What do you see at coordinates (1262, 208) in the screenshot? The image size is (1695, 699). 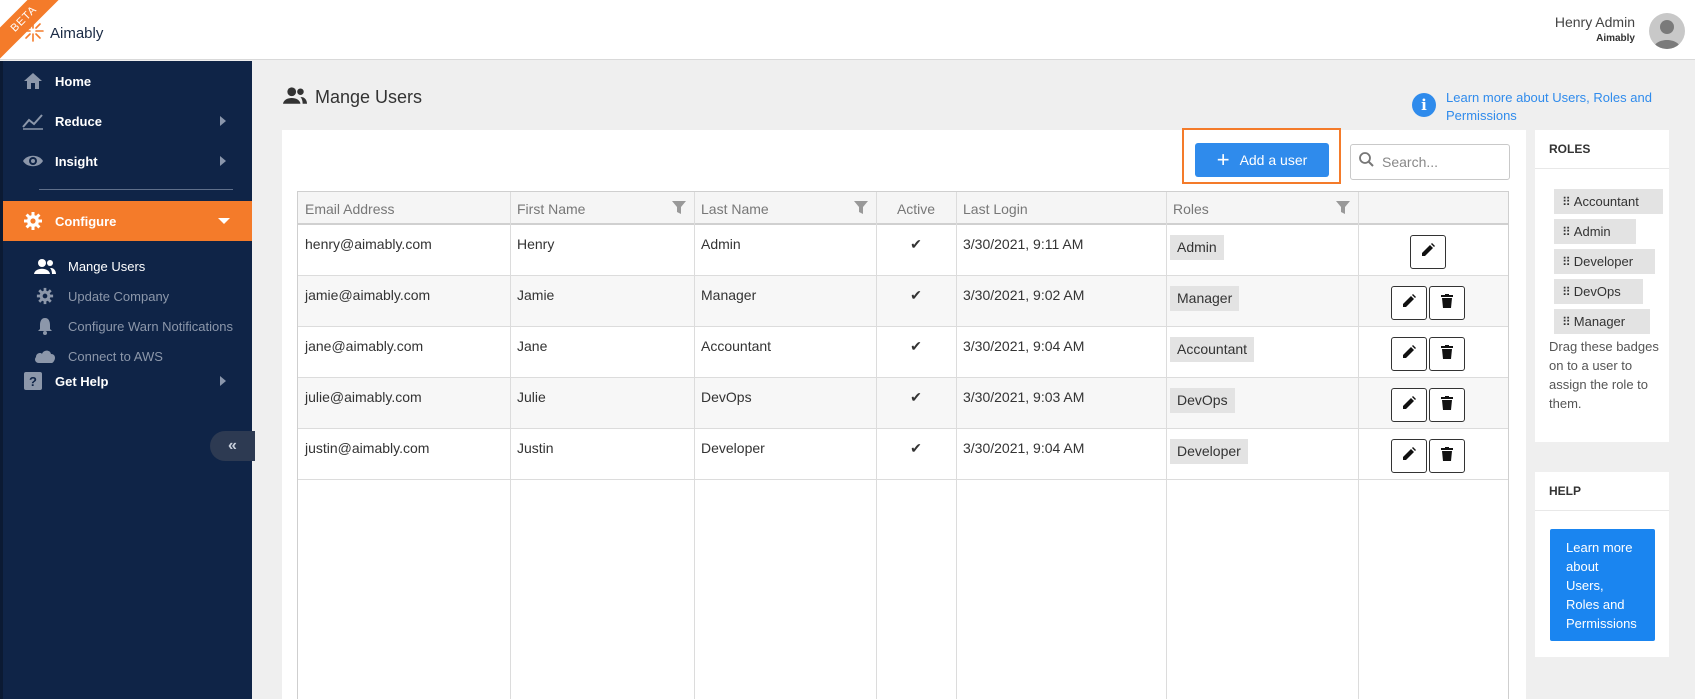 I see `column-header-roles: Roles` at bounding box center [1262, 208].